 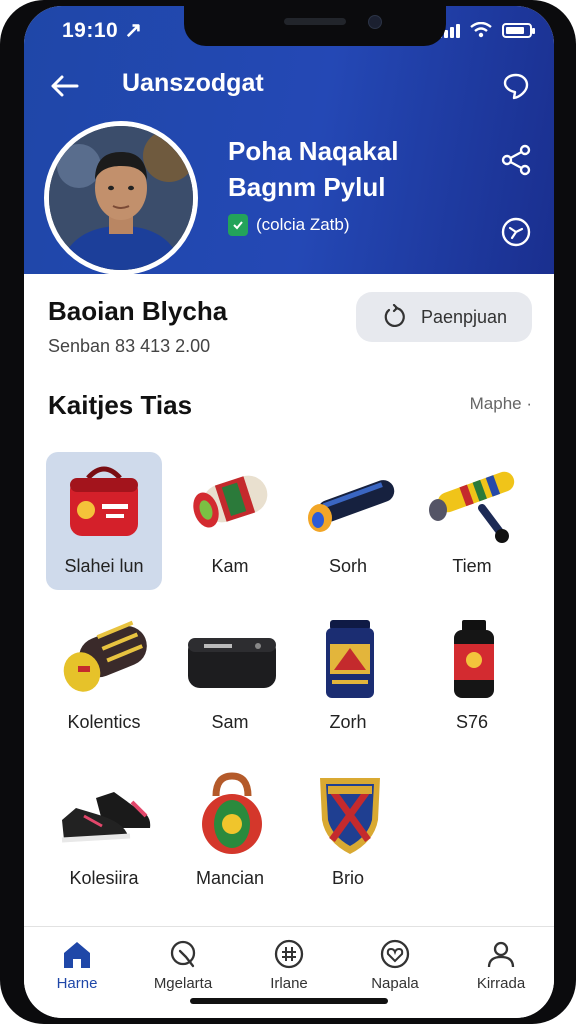 I want to click on bottle-icon, so click(x=474, y=659).